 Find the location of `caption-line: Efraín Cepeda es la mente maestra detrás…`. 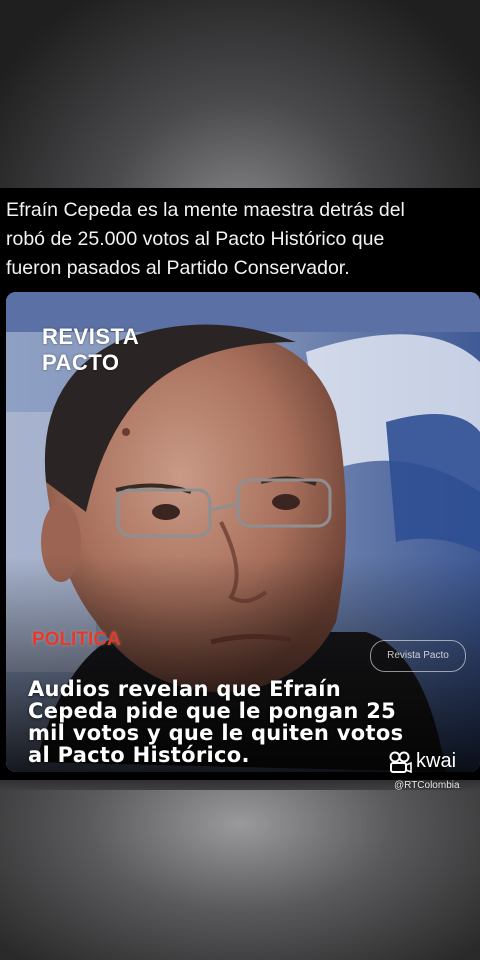

caption-line: Efraín Cepeda es la mente maestra detrás… is located at coordinates (205, 210).